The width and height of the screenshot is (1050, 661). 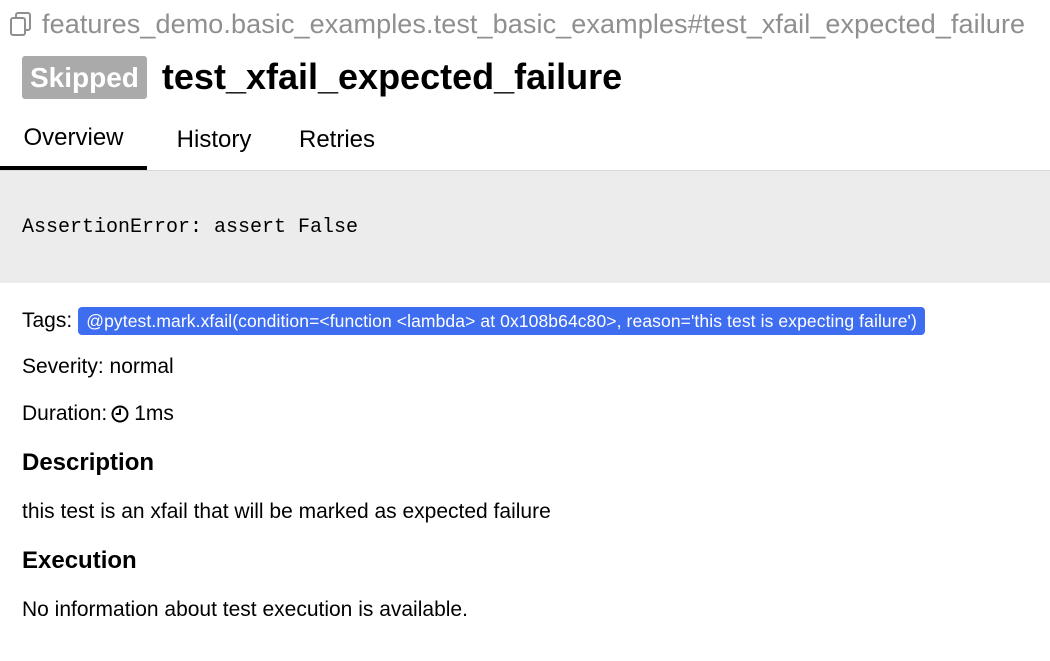 What do you see at coordinates (79, 560) in the screenshot?
I see `execution-heading: Execution` at bounding box center [79, 560].